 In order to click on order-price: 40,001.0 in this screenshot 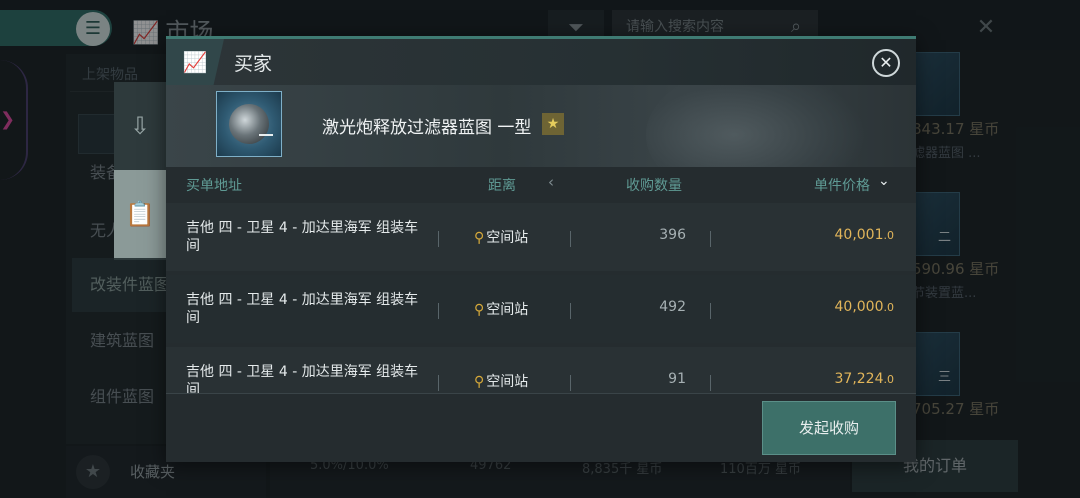, I will do `click(830, 235)`.